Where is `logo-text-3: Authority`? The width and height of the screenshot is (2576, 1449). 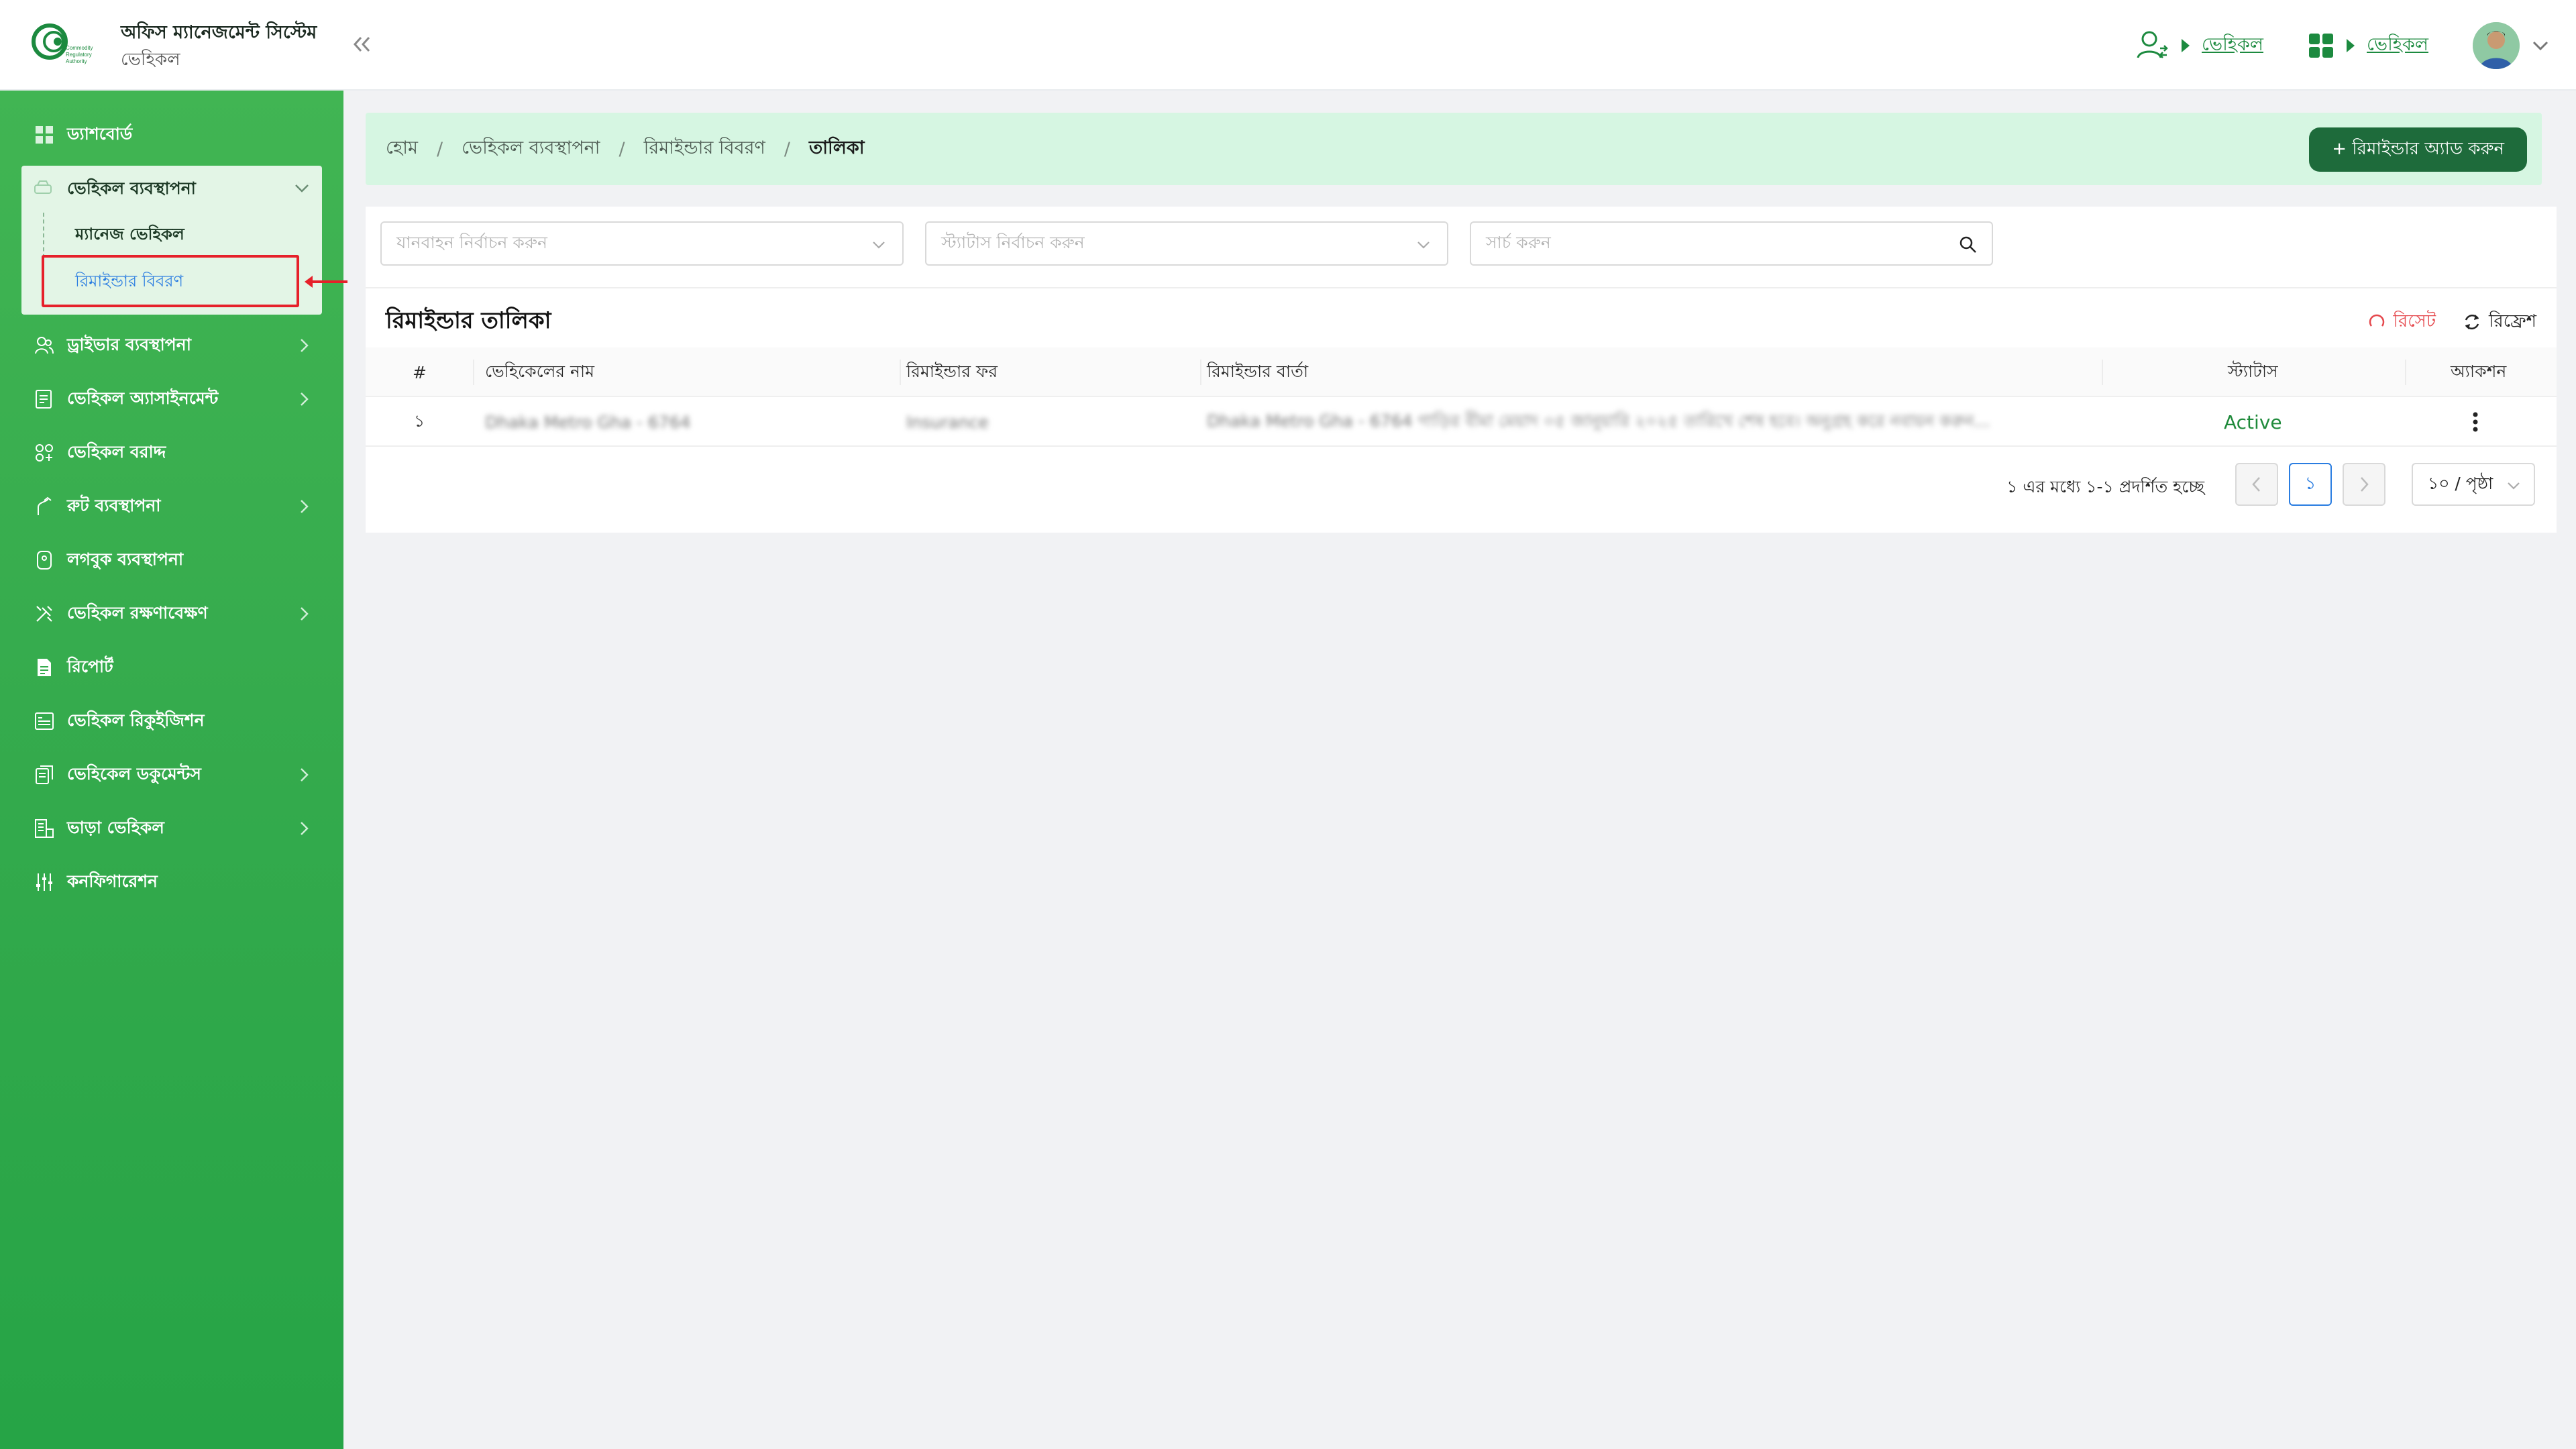
logo-text-3: Authority is located at coordinates (76, 61).